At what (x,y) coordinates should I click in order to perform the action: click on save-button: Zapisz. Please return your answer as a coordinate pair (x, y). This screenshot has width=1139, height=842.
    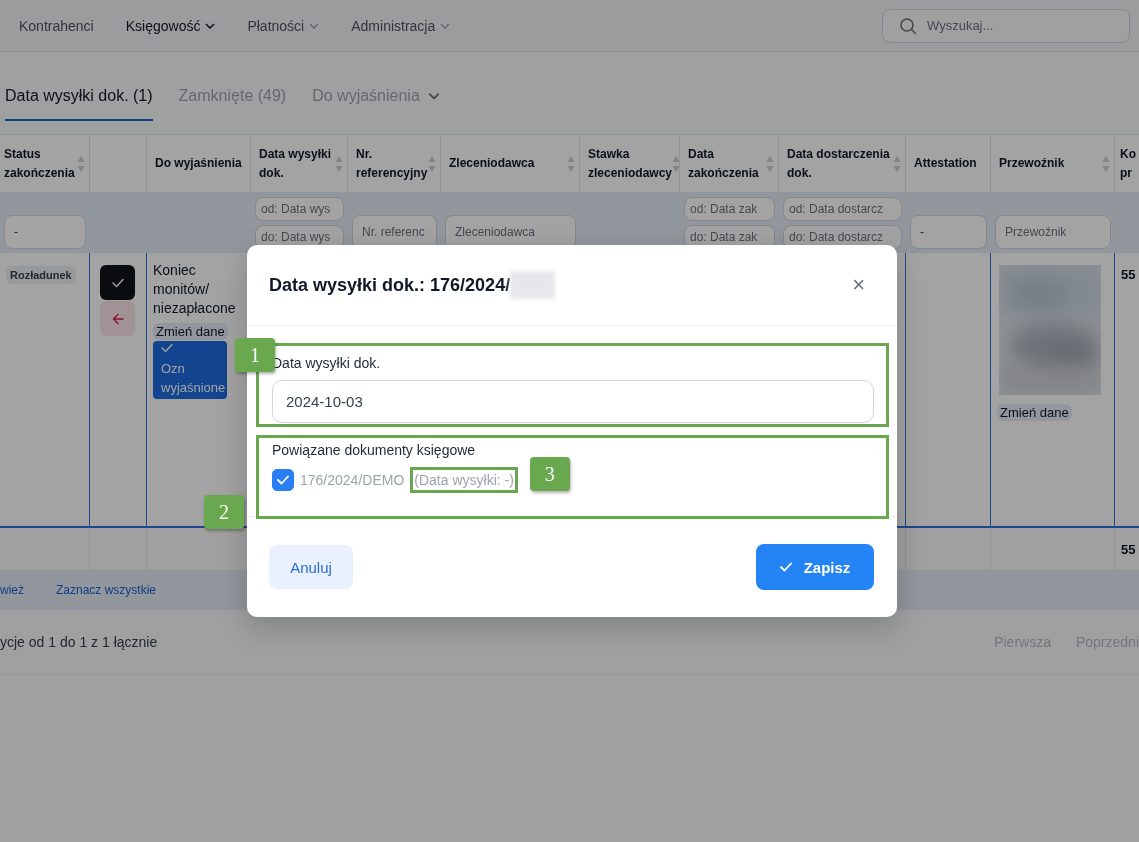
    Looking at the image, I should click on (815, 567).